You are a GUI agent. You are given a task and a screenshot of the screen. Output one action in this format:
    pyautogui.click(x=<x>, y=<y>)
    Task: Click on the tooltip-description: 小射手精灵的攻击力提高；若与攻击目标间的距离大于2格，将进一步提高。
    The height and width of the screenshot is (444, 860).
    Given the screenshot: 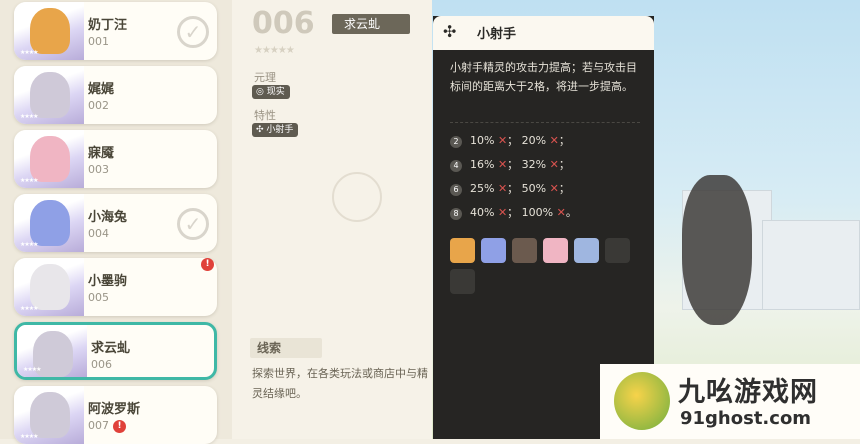 What is the action you would take?
    pyautogui.click(x=543, y=77)
    